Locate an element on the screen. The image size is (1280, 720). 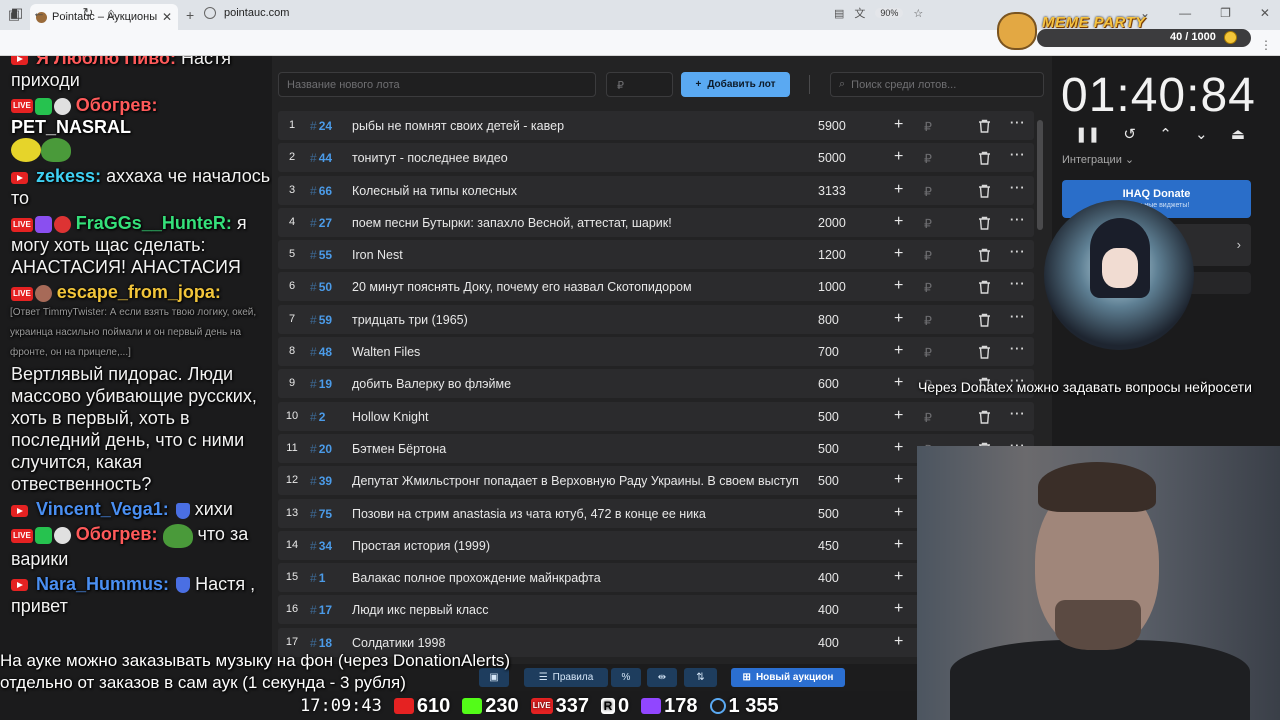
new-auction-button: ⊞ Новый аукцион is located at coordinates (788, 677).